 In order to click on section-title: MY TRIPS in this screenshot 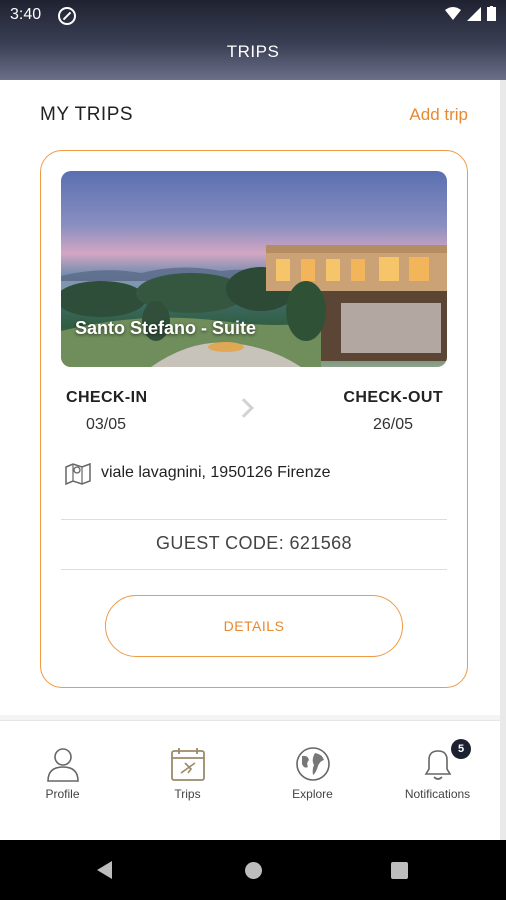, I will do `click(87, 114)`.